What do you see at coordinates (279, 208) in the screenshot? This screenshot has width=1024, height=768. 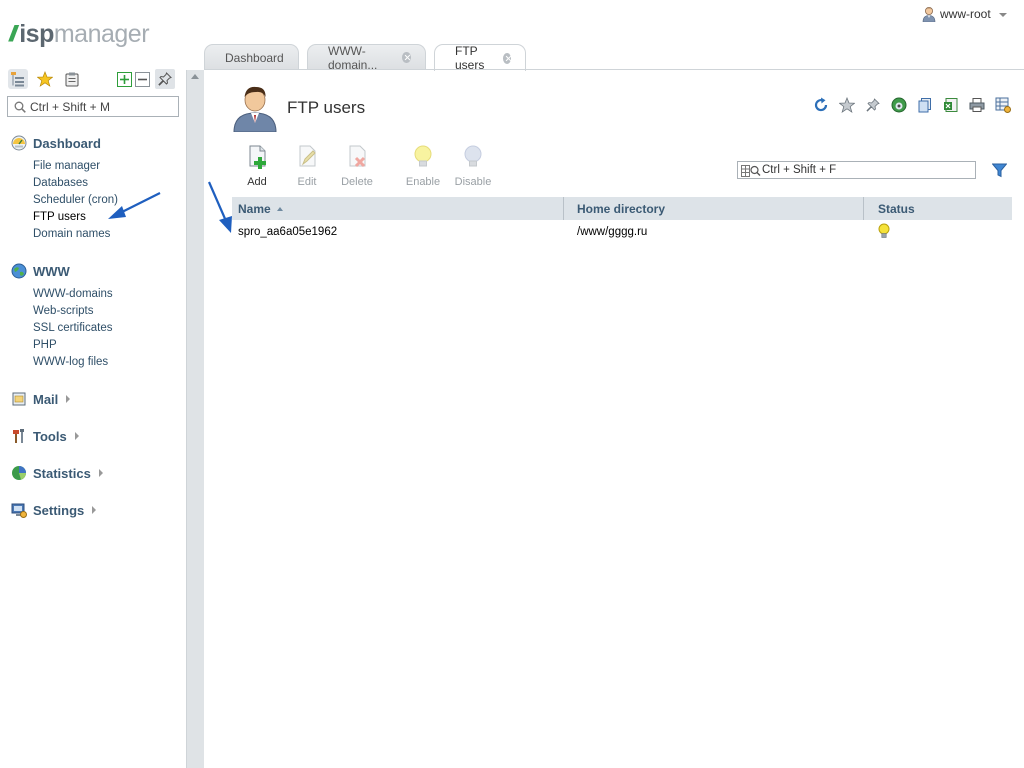 I see `sort-ascending-icon` at bounding box center [279, 208].